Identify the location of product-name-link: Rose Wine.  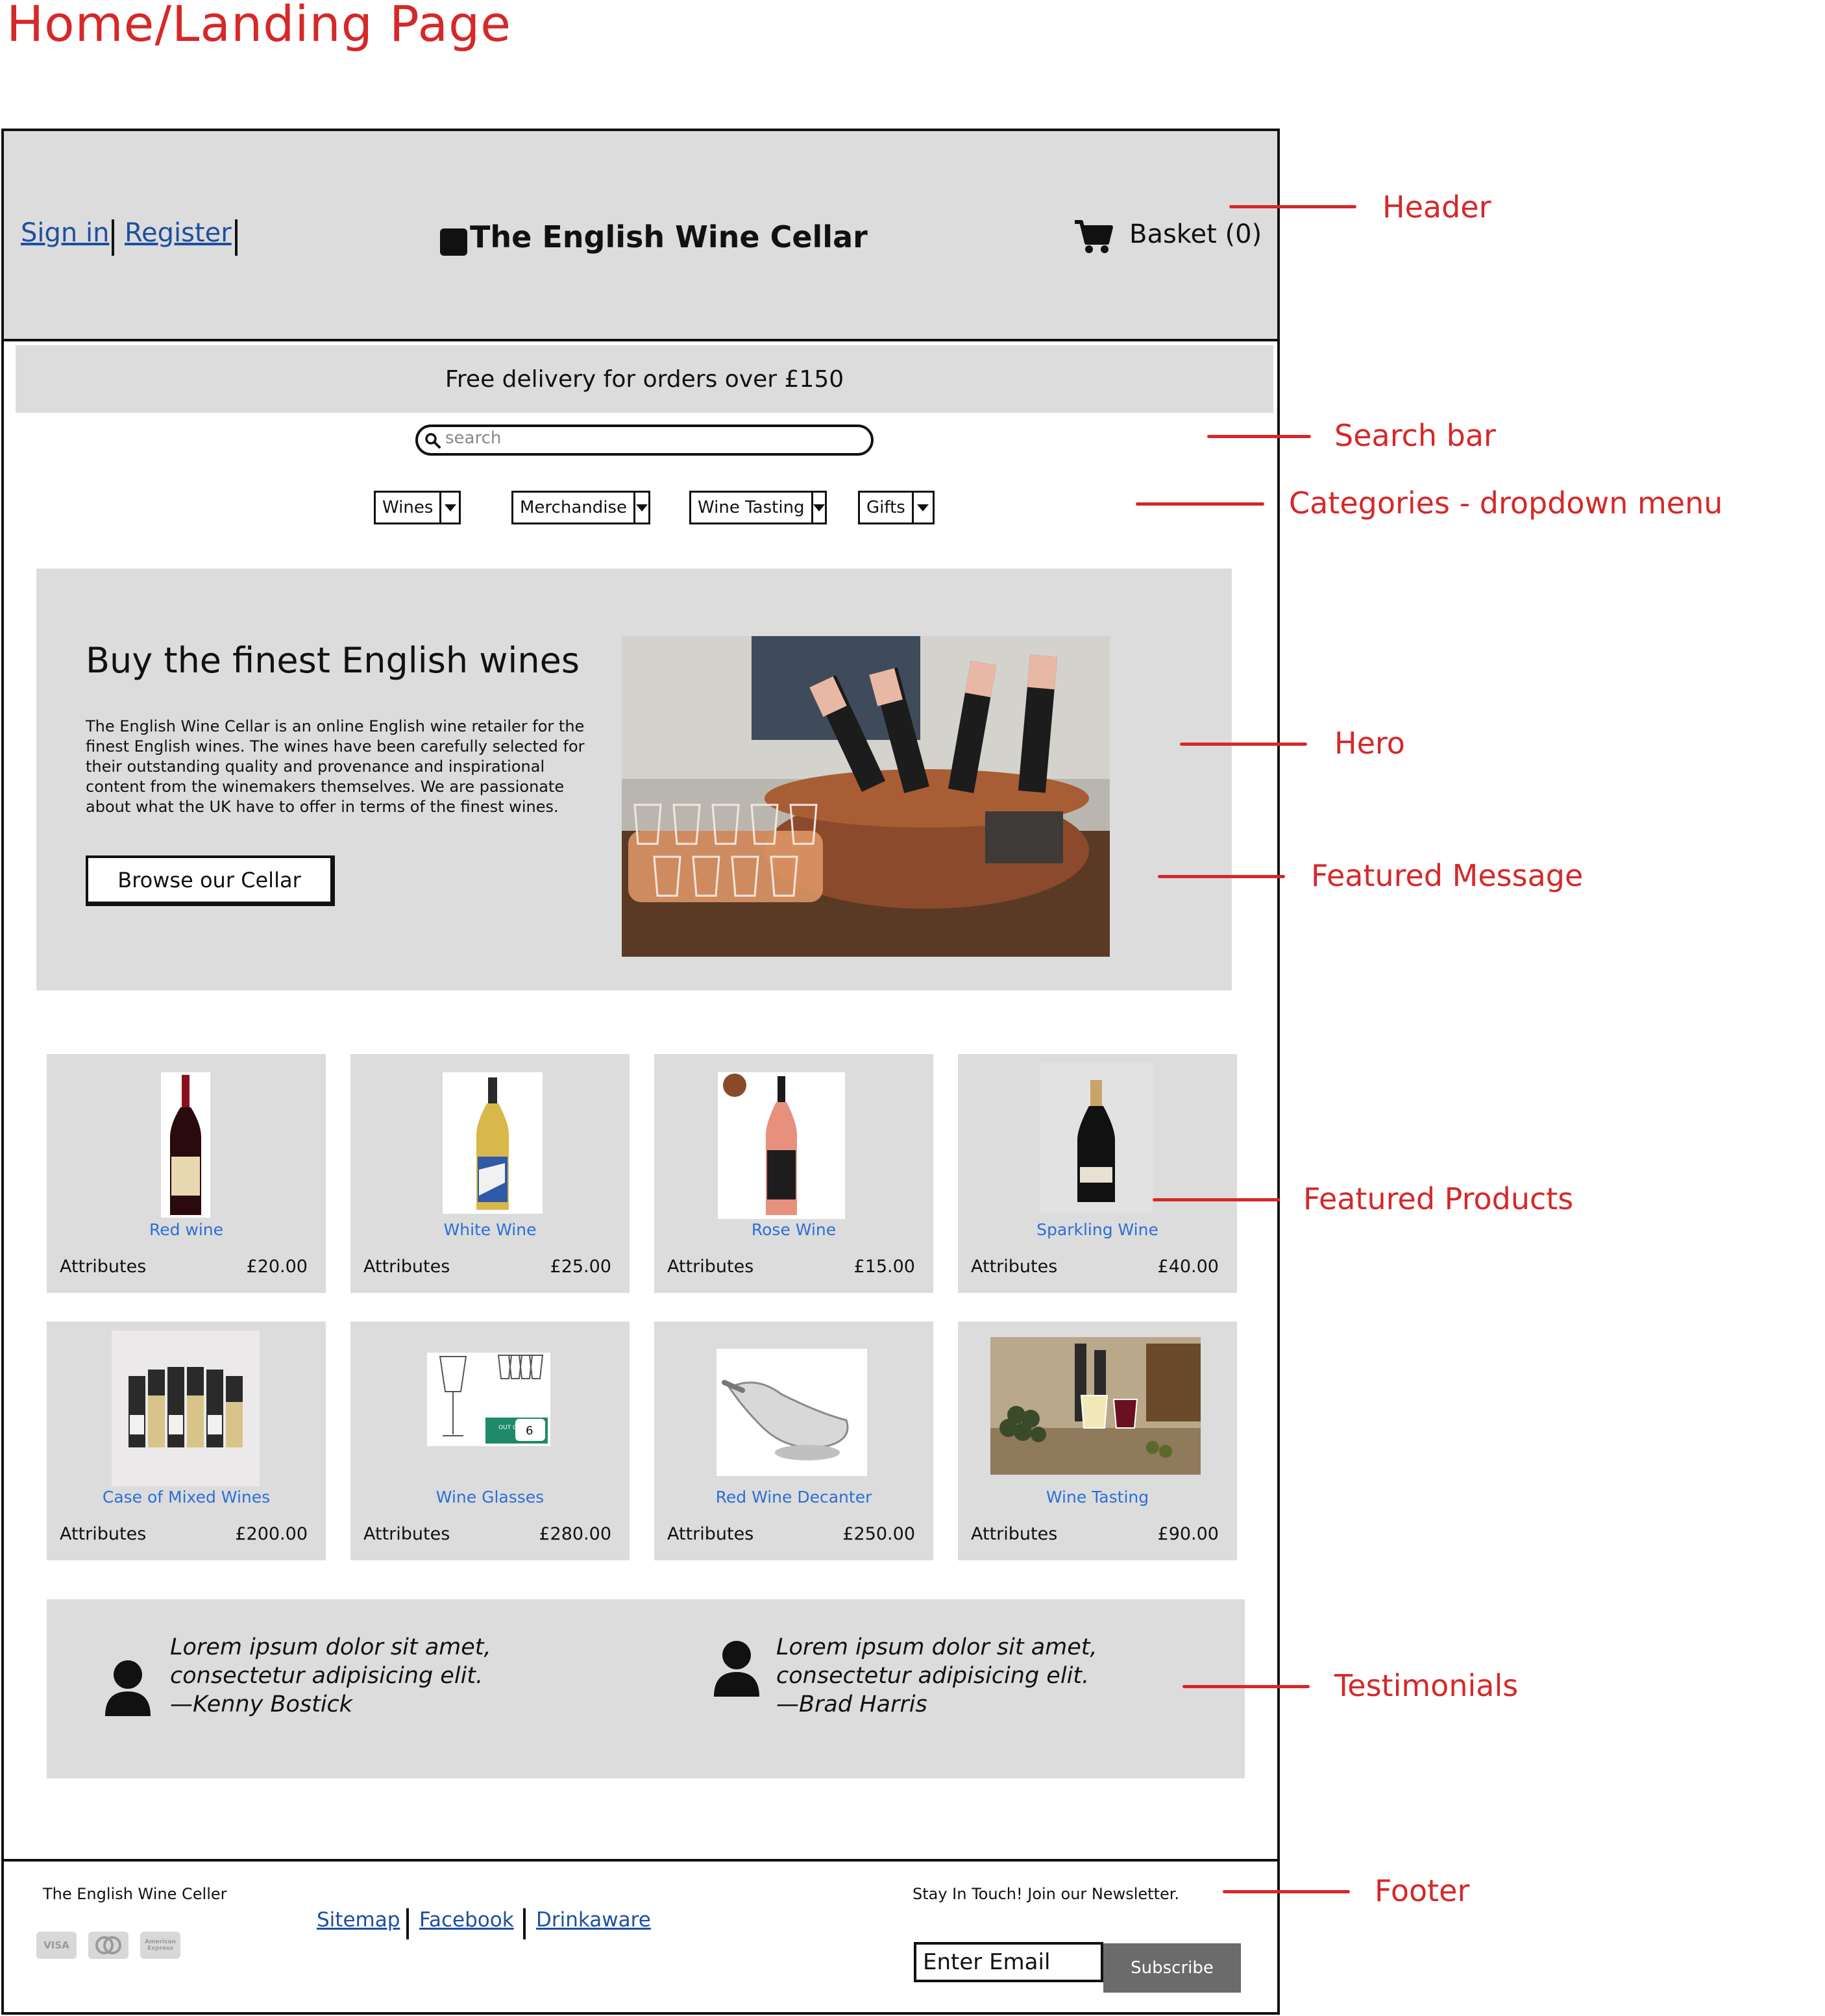
(793, 1229).